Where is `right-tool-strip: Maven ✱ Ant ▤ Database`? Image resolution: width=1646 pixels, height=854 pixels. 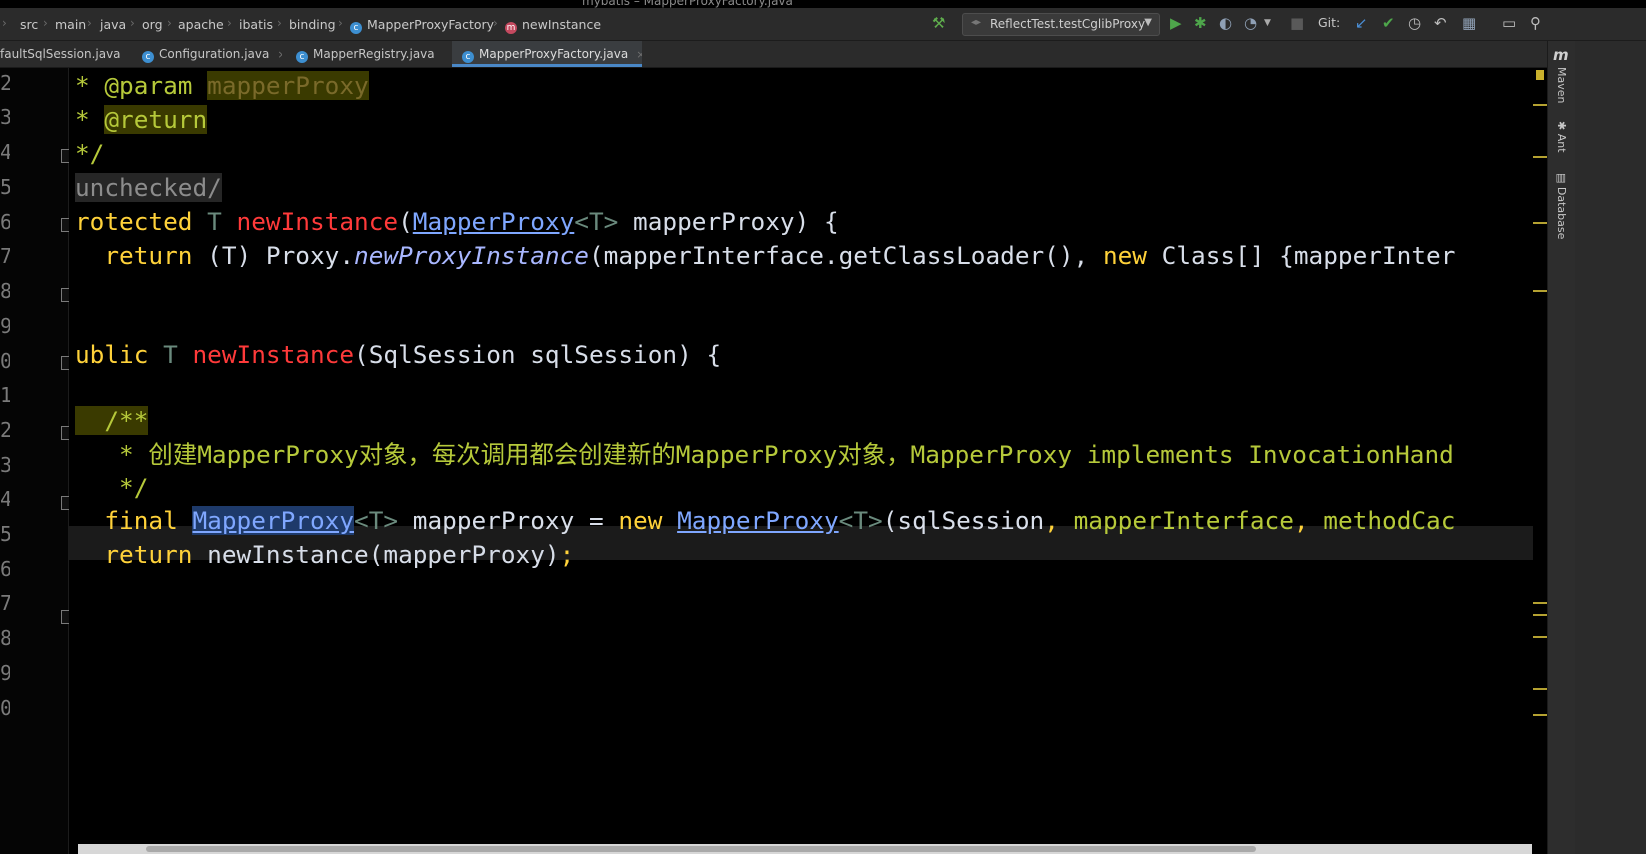 right-tool-strip: Maven ✱ Ant ▤ Database is located at coordinates (1561, 447).